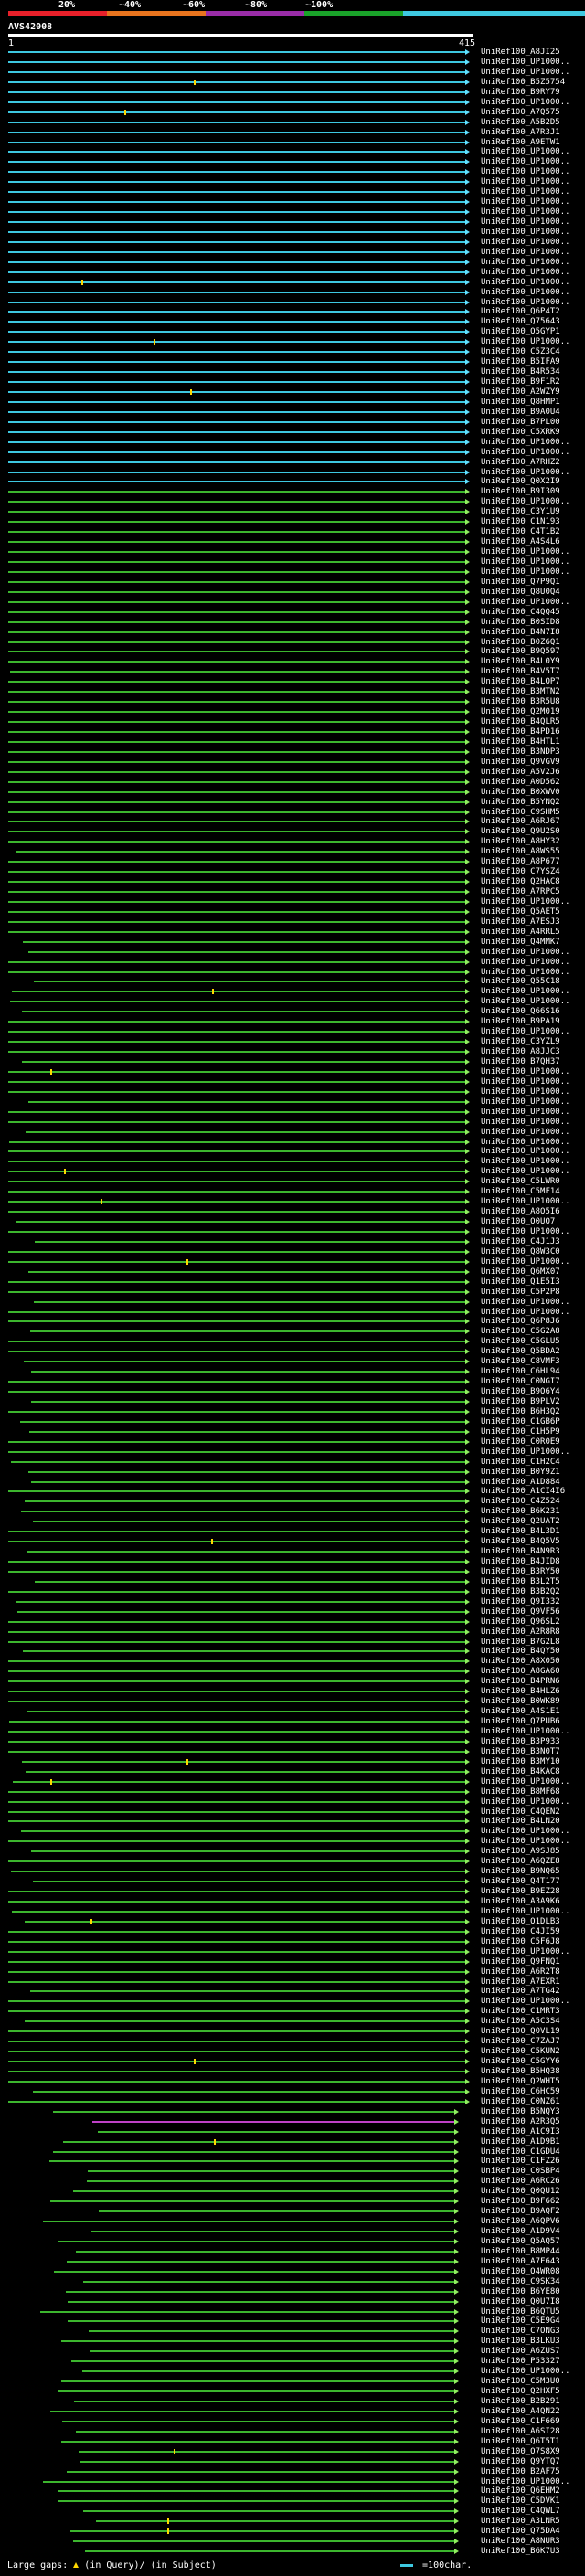 The height and width of the screenshot is (2576, 585). I want to click on subject-link: UniRef100_B0Y9Z1, so click(520, 1473).